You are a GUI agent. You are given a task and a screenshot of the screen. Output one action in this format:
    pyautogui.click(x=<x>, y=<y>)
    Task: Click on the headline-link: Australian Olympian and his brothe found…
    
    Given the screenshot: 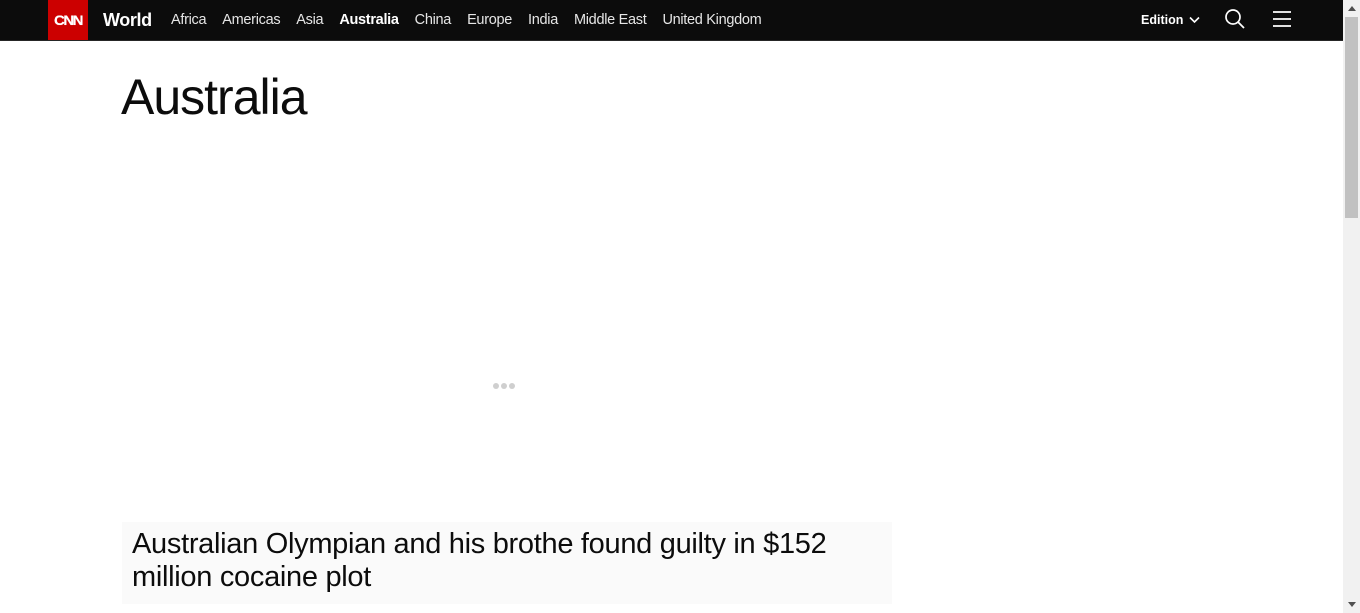 What is the action you would take?
    pyautogui.click(x=509, y=561)
    